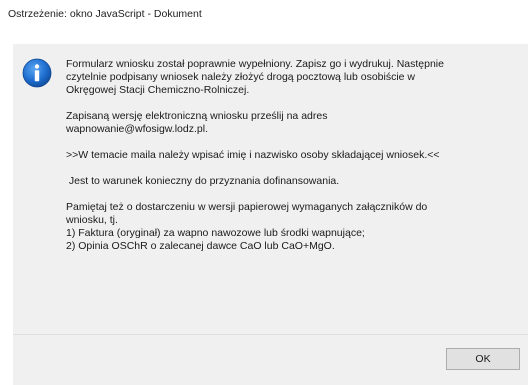  What do you see at coordinates (266, 15) in the screenshot?
I see `title-bar: Ostrzeżenie: okno JavaScript - Dokument` at bounding box center [266, 15].